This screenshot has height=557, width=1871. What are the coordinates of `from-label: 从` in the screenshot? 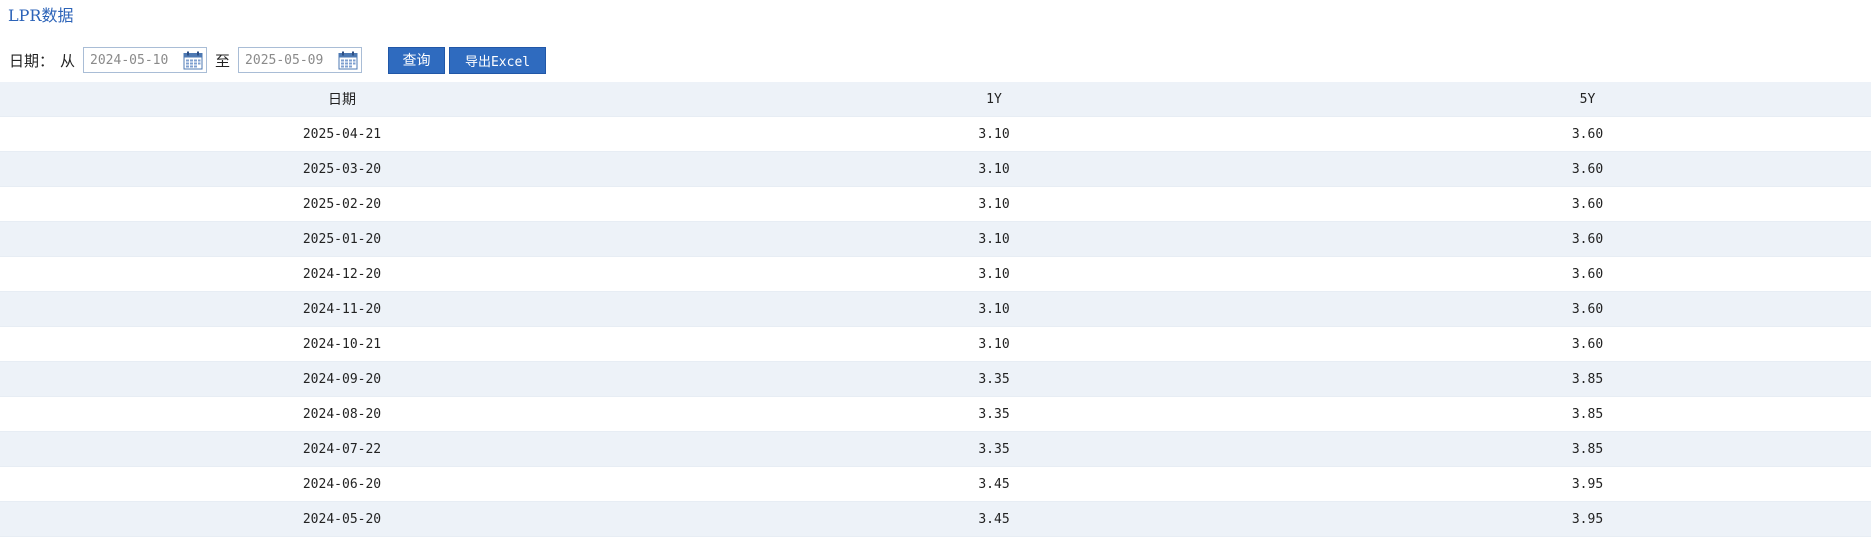 It's located at (68, 60).